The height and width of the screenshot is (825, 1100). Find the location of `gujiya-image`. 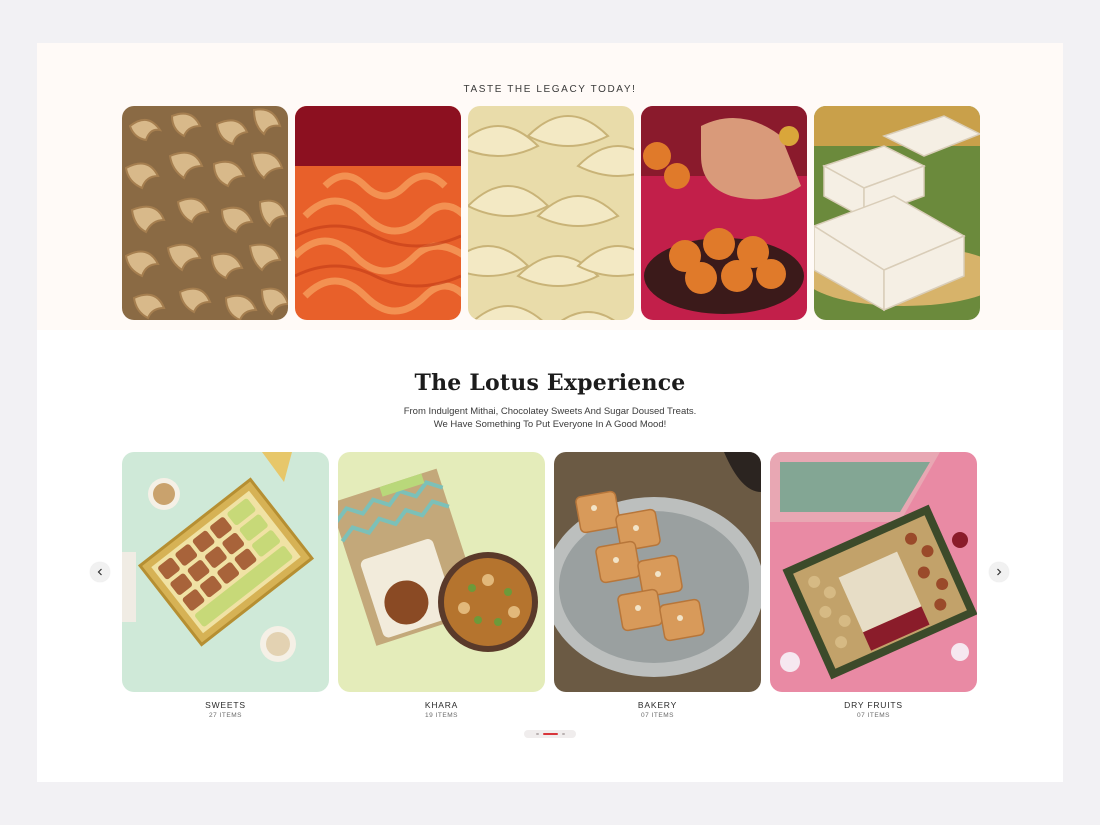

gujiya-image is located at coordinates (551, 213).